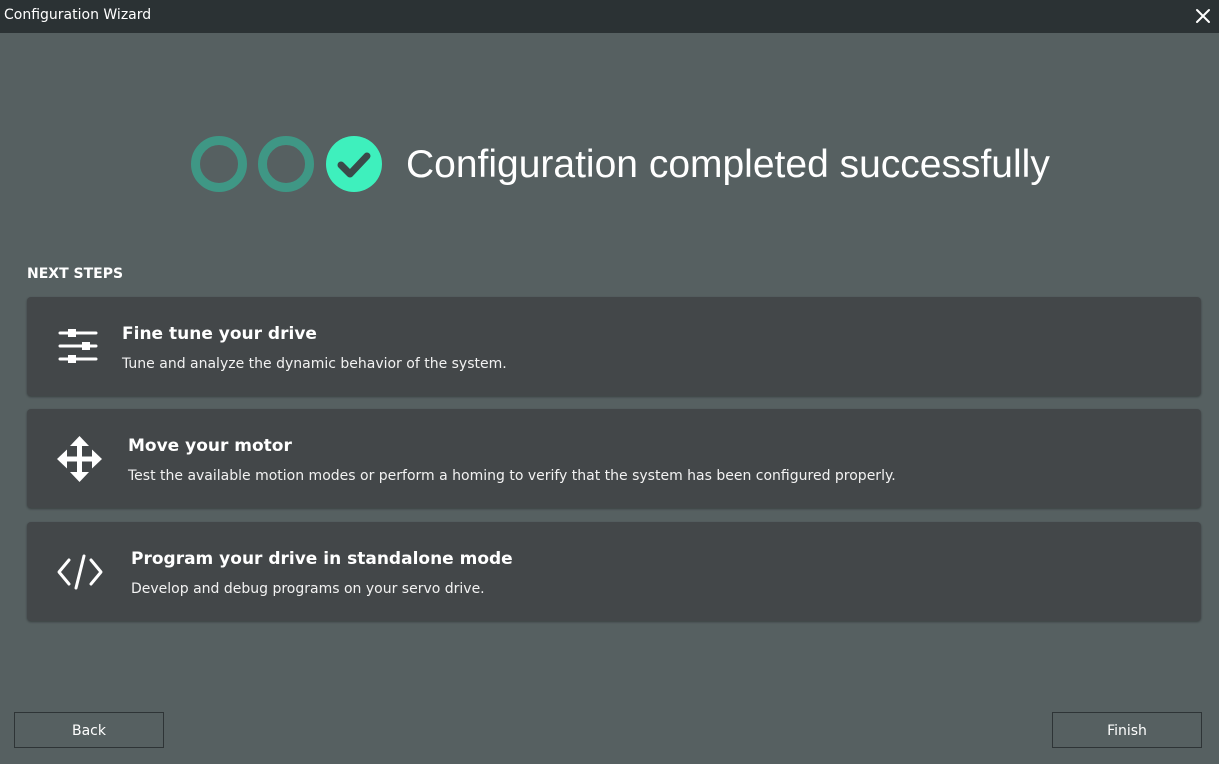 The image size is (1219, 764). Describe the element at coordinates (75, 274) in the screenshot. I see `section-label: NEXT STEPS` at that location.